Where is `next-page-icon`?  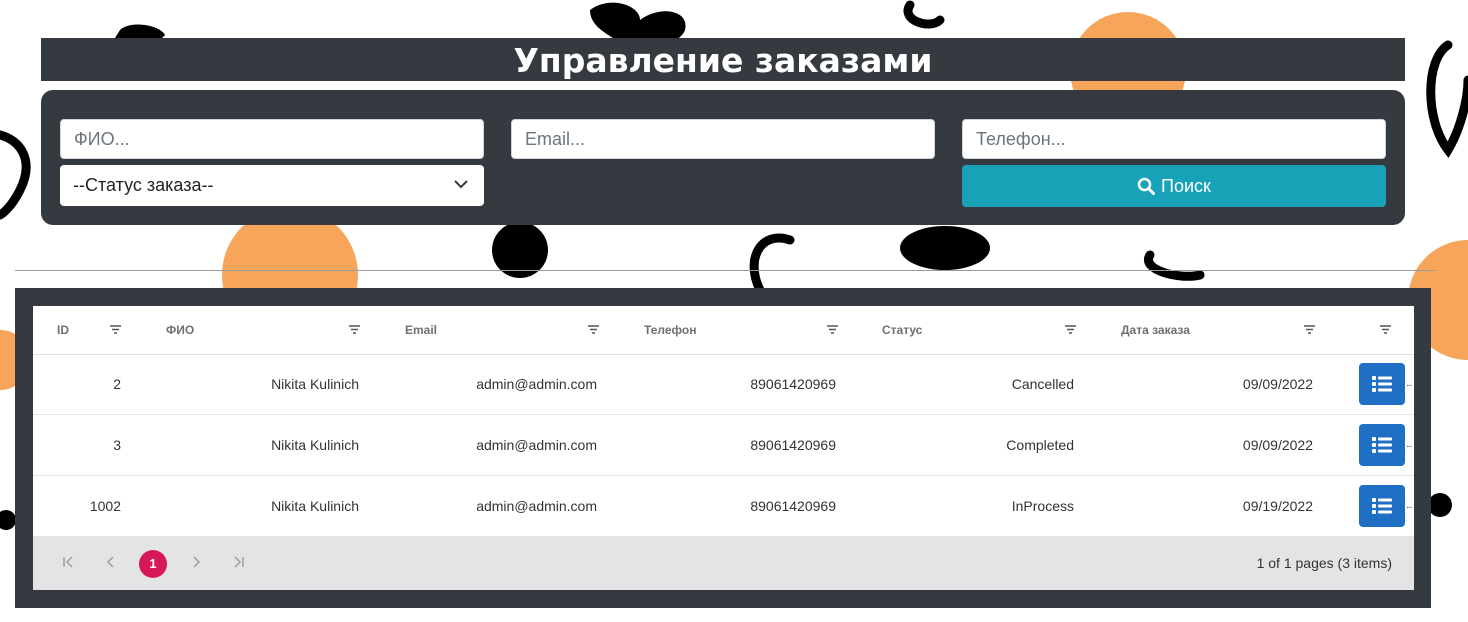
next-page-icon is located at coordinates (196, 563).